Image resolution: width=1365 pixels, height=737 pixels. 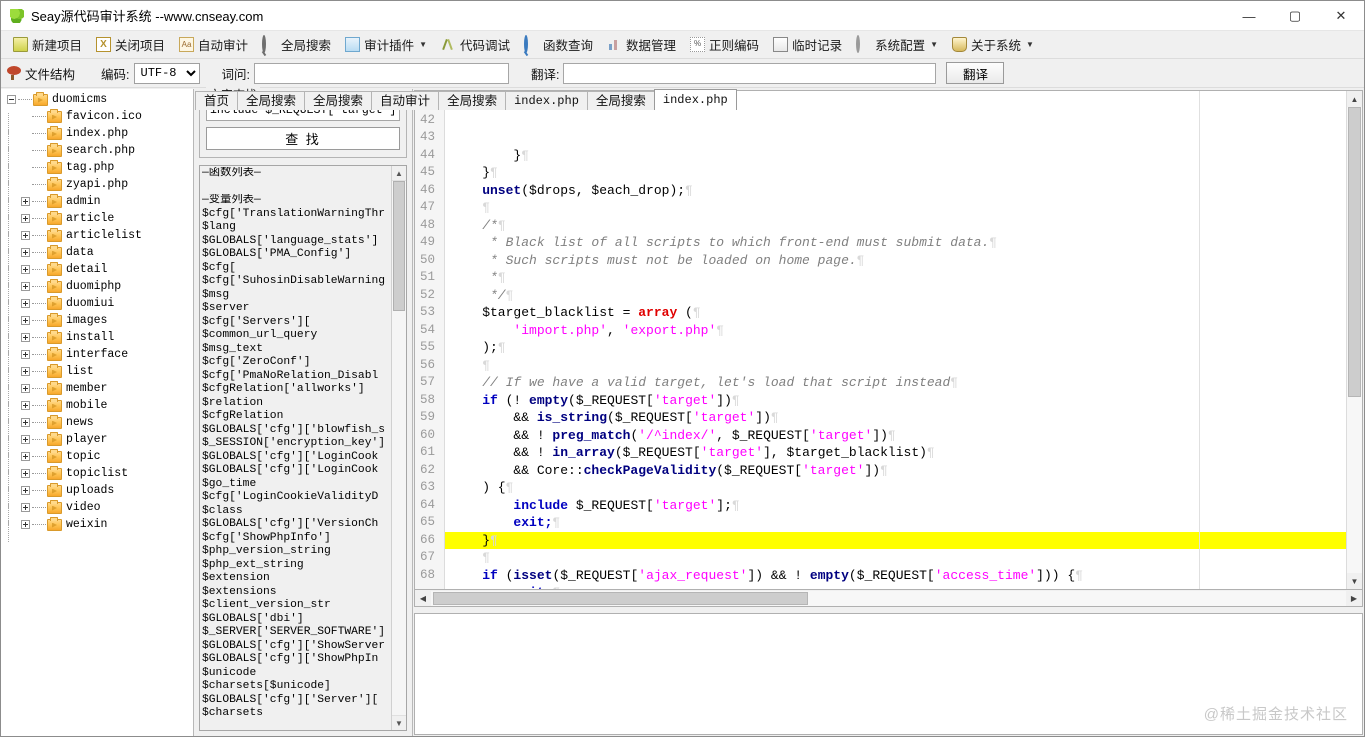 What do you see at coordinates (295, 282) in the screenshot?
I see `symbol-list-item: $cfg['SuhosinDisableWarning` at bounding box center [295, 282].